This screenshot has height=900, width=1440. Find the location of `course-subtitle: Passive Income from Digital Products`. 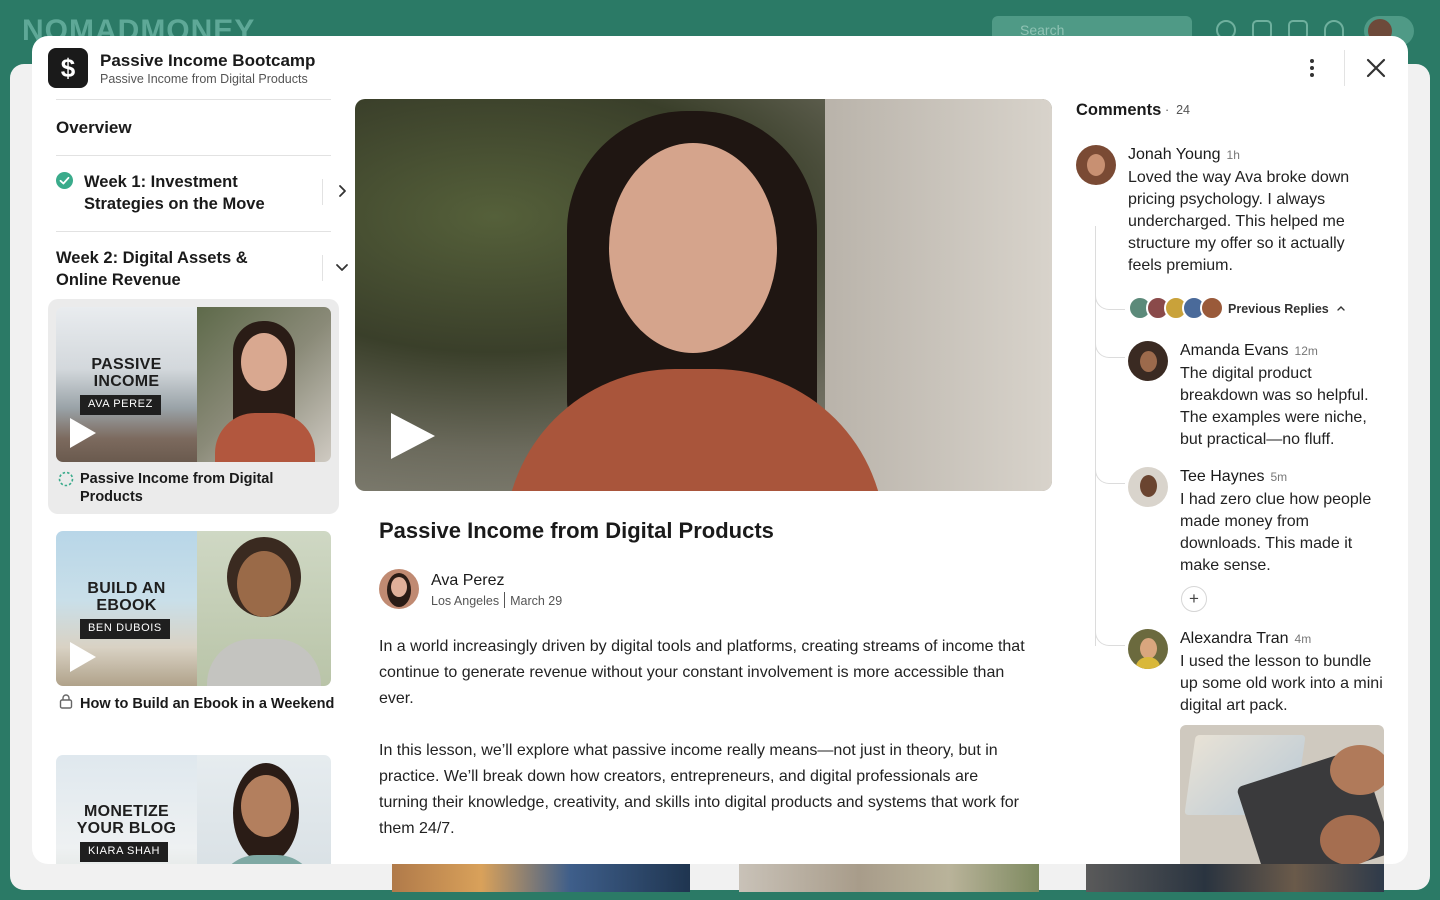

course-subtitle: Passive Income from Digital Products is located at coordinates (204, 79).